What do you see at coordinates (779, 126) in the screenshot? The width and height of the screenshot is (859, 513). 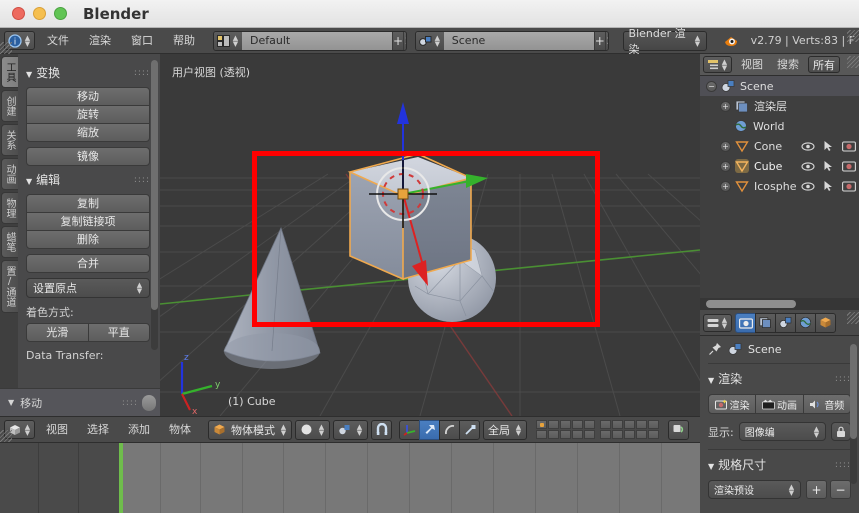 I see `outliner-row-world: World` at bounding box center [779, 126].